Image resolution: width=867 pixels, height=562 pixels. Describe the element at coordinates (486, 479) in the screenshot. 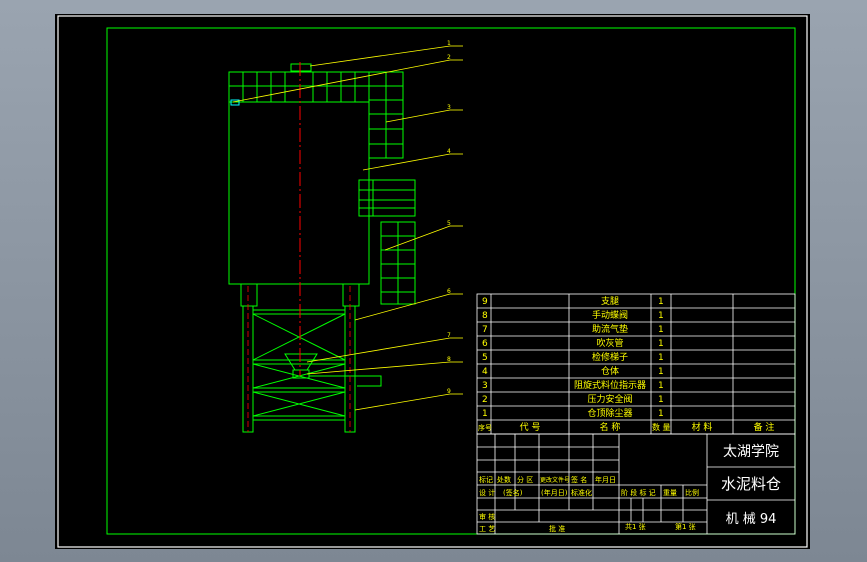

I see `rev-mark: 标记` at that location.